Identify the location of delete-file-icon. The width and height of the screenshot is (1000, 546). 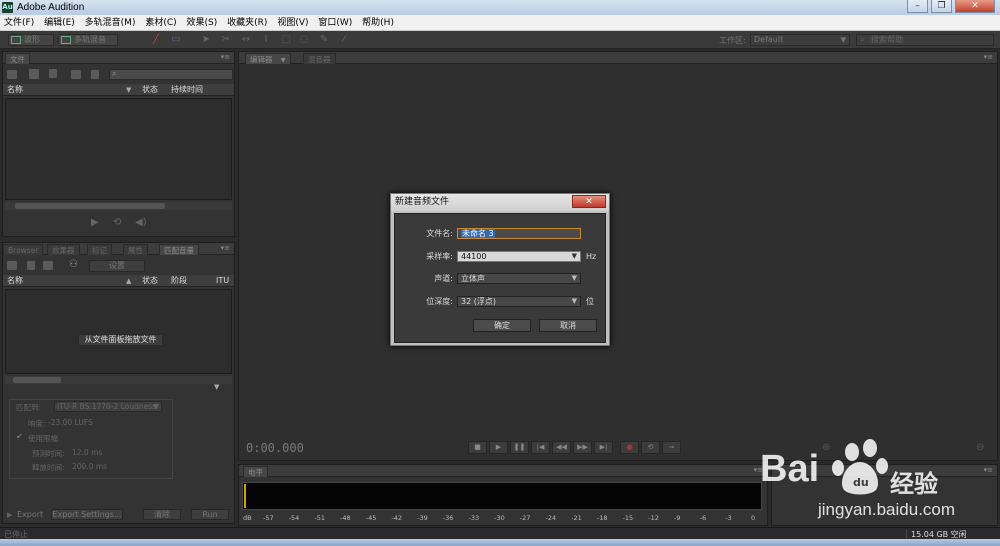
(95, 74).